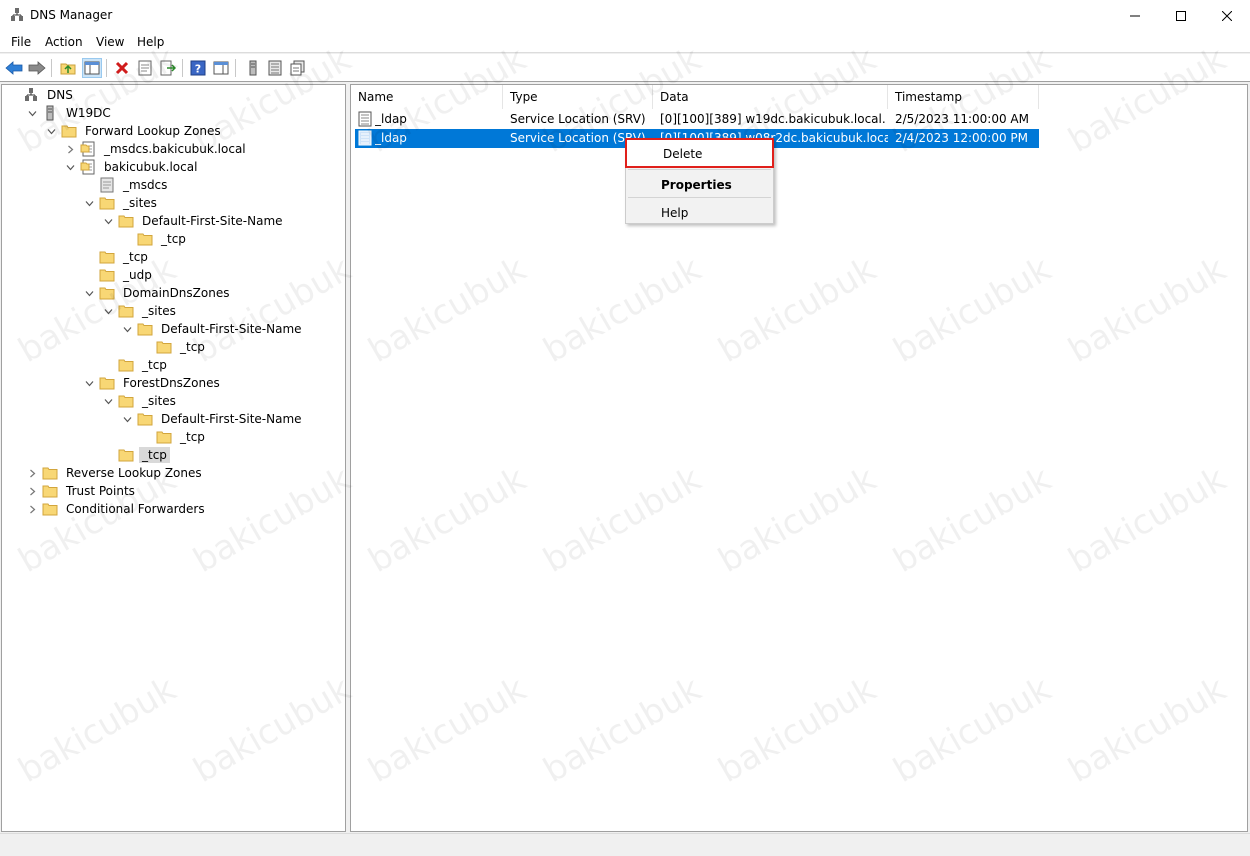 The width and height of the screenshot is (1250, 856). Describe the element at coordinates (962, 138) in the screenshot. I see `cell-timestamp: 2/4/2023 12:00:00 PM` at that location.